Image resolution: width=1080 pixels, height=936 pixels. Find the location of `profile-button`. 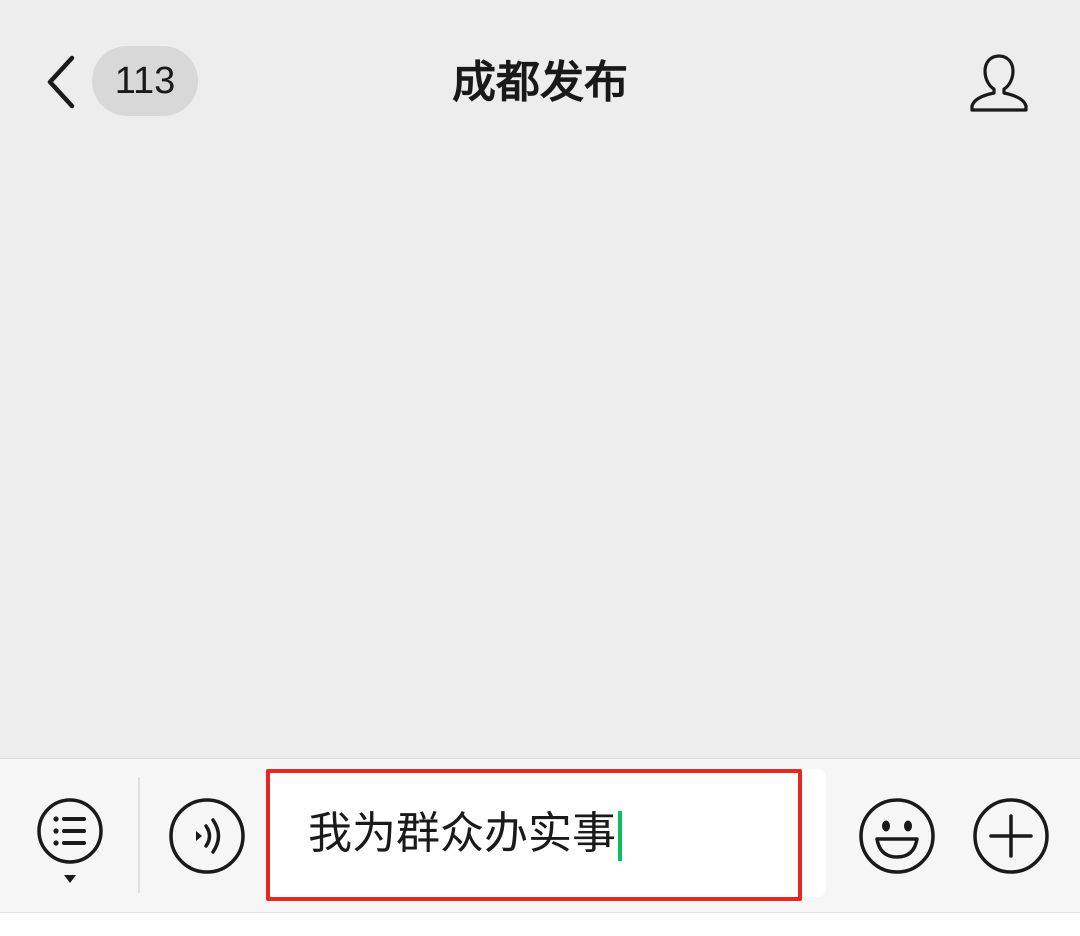

profile-button is located at coordinates (999, 83).